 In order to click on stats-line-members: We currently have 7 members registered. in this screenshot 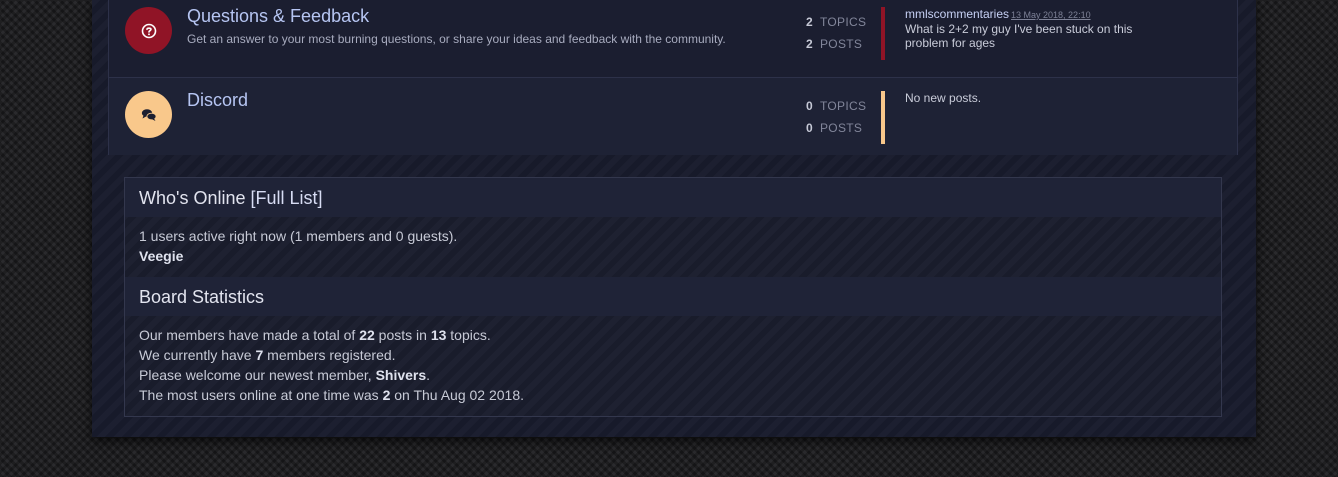, I will do `click(267, 355)`.